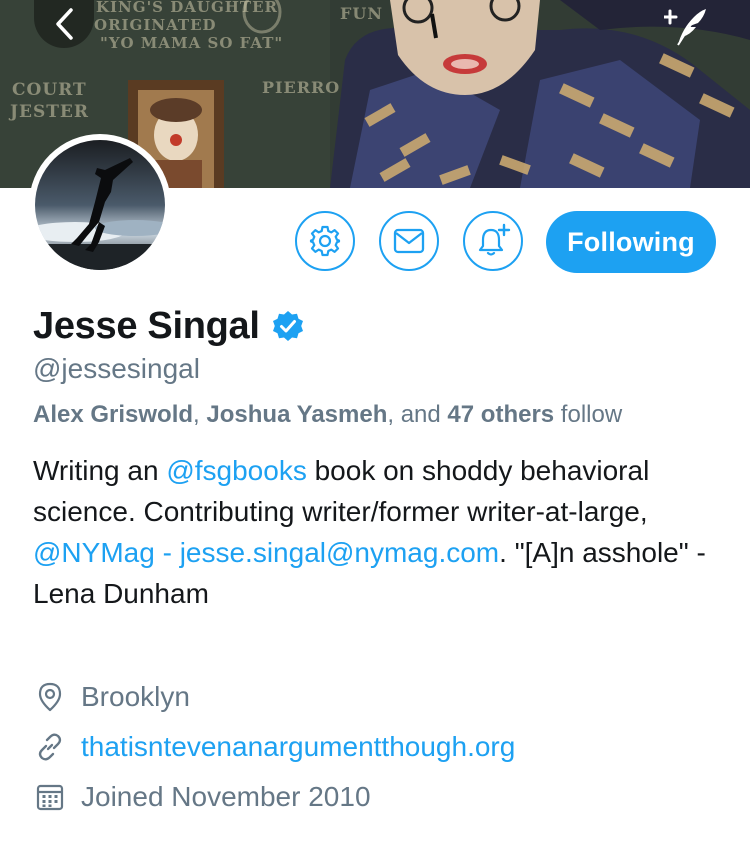 The image size is (750, 844). I want to click on calendar-icon, so click(50, 797).